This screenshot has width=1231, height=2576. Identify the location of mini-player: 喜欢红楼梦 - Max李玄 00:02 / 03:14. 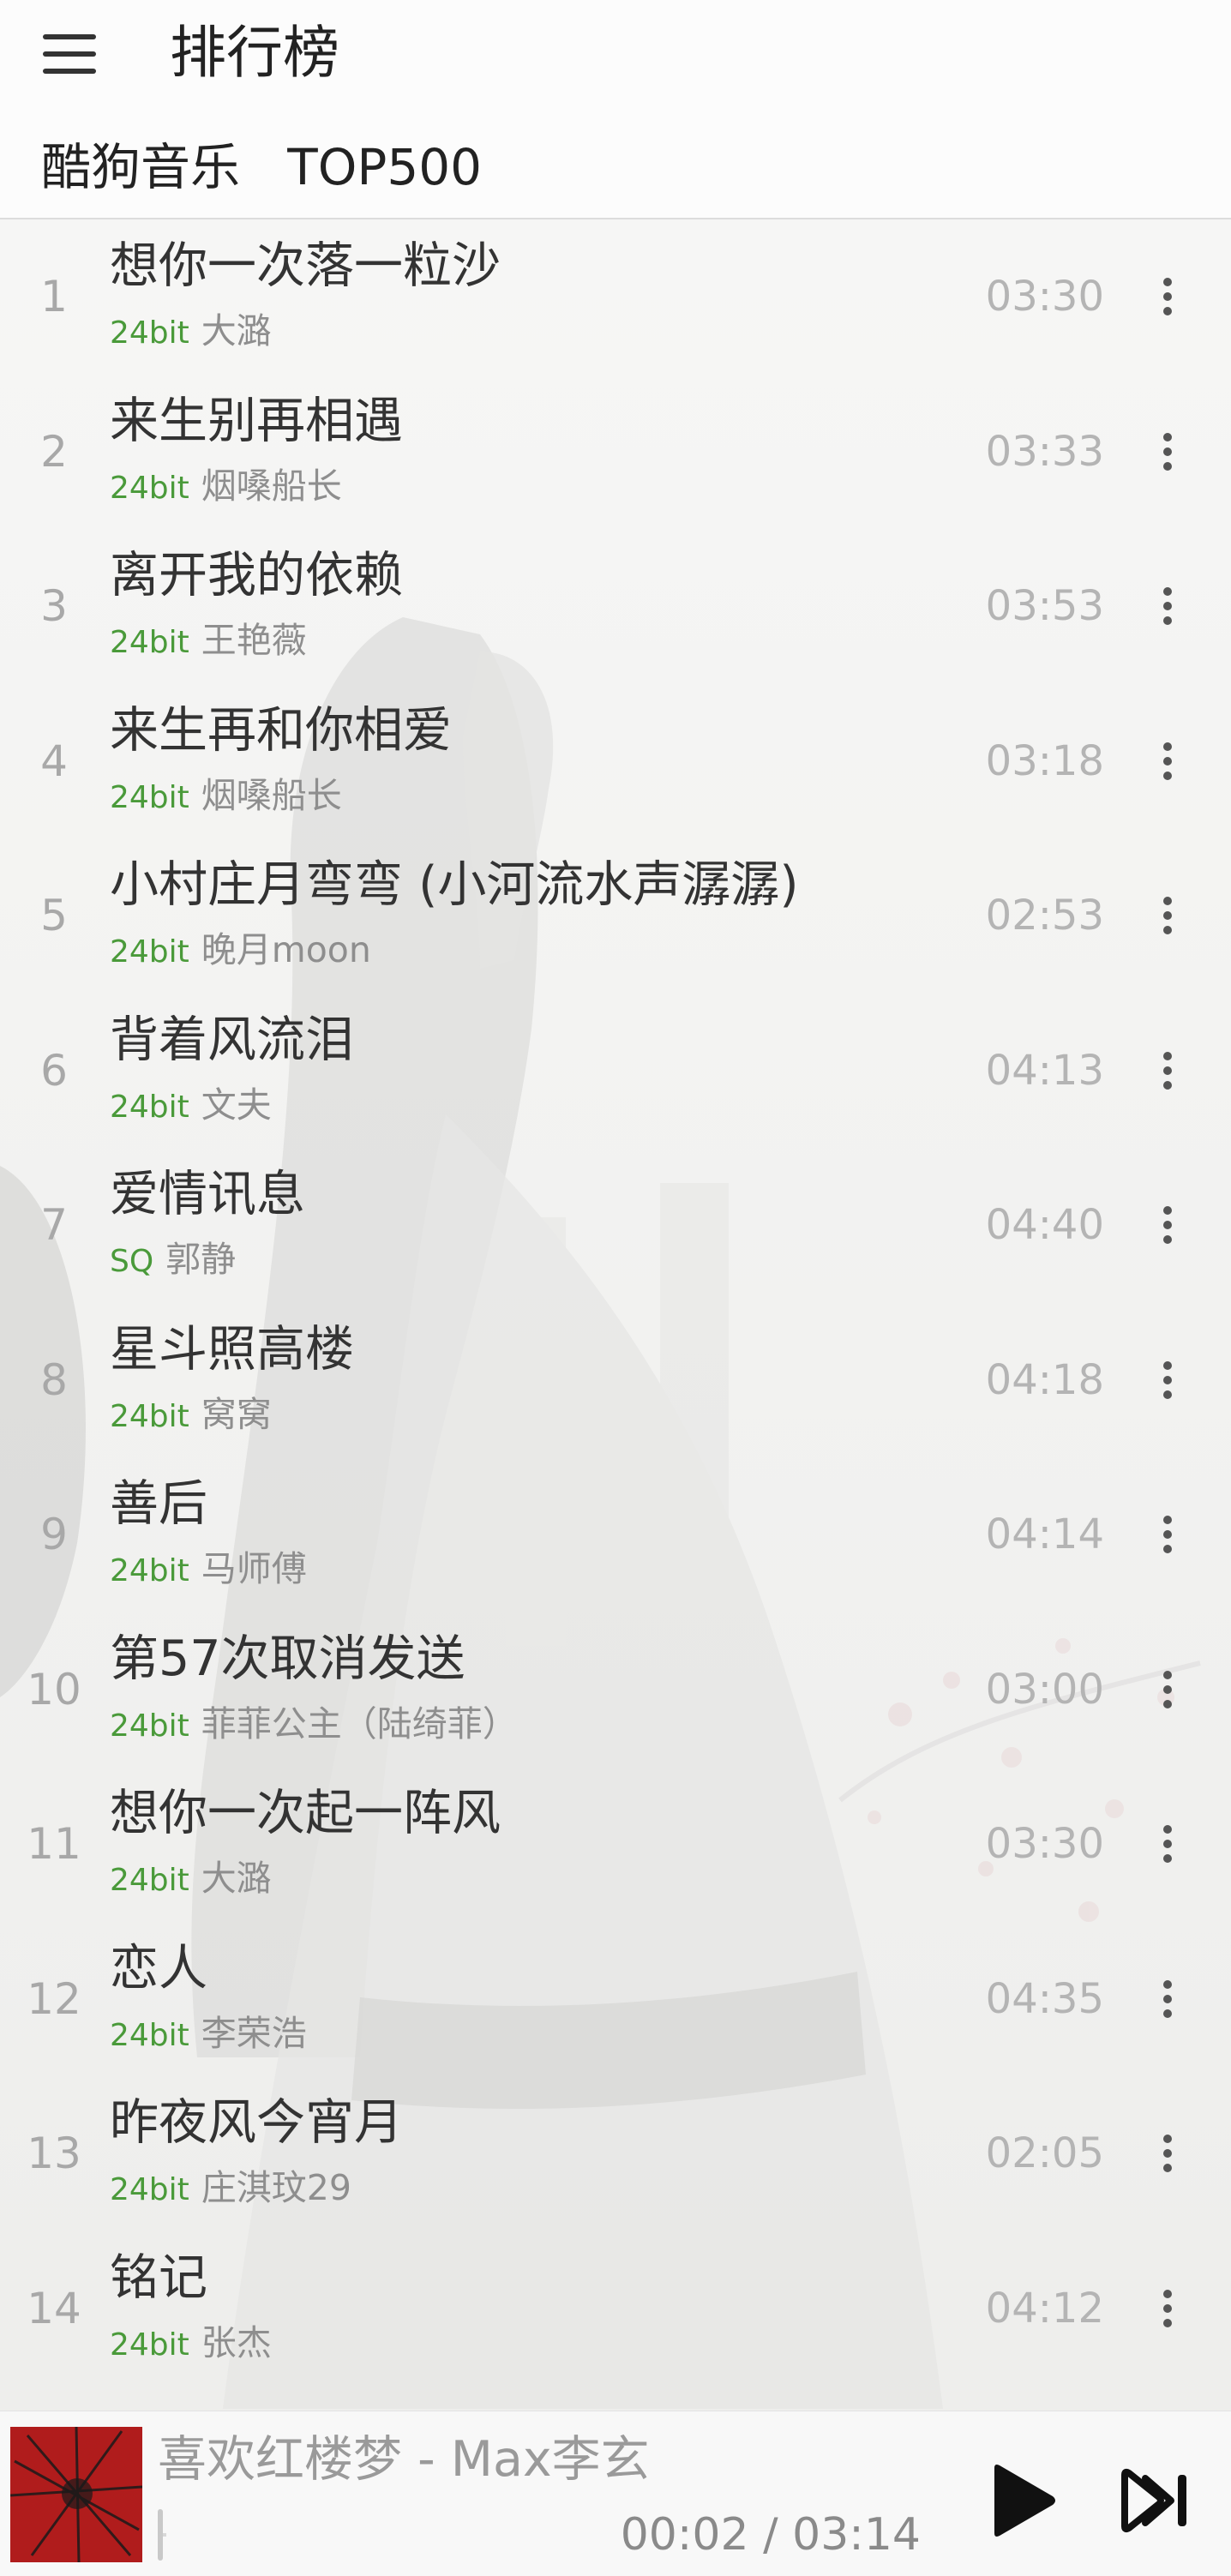
(615, 2493).